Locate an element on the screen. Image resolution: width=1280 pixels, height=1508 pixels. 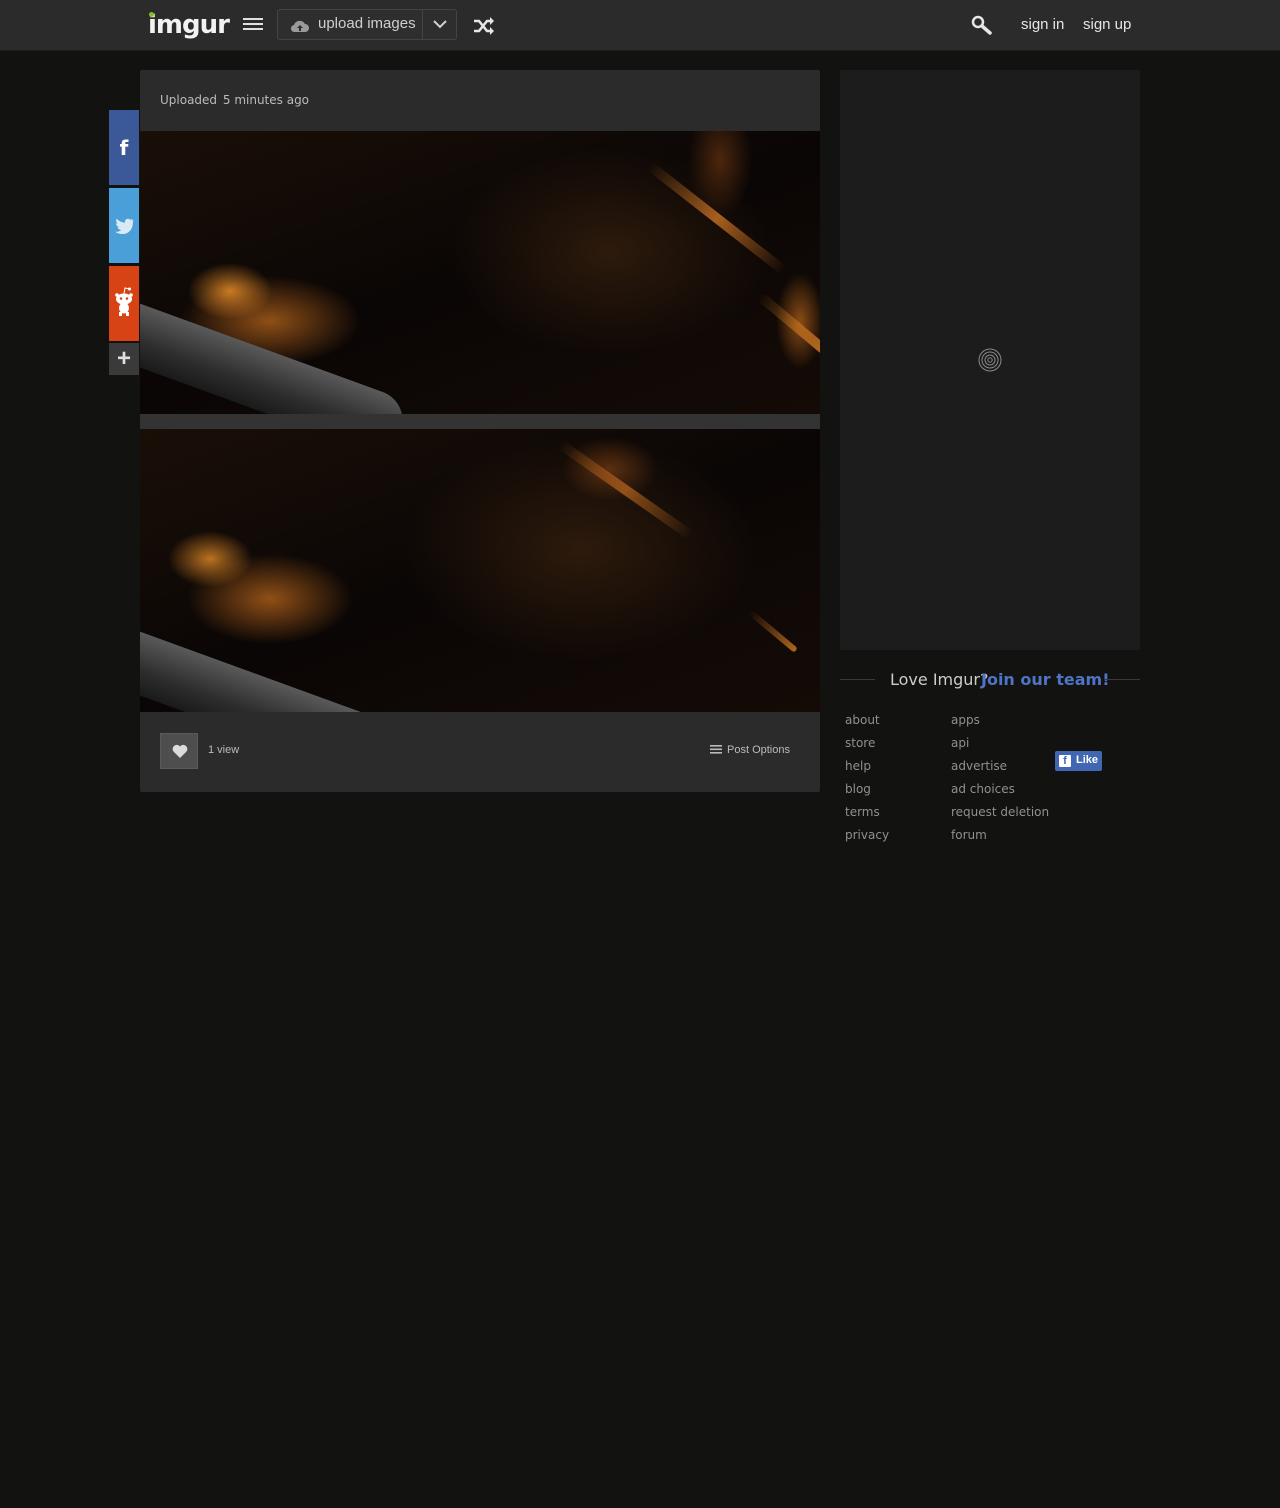
upload-images-group: upload images is located at coordinates (367, 24).